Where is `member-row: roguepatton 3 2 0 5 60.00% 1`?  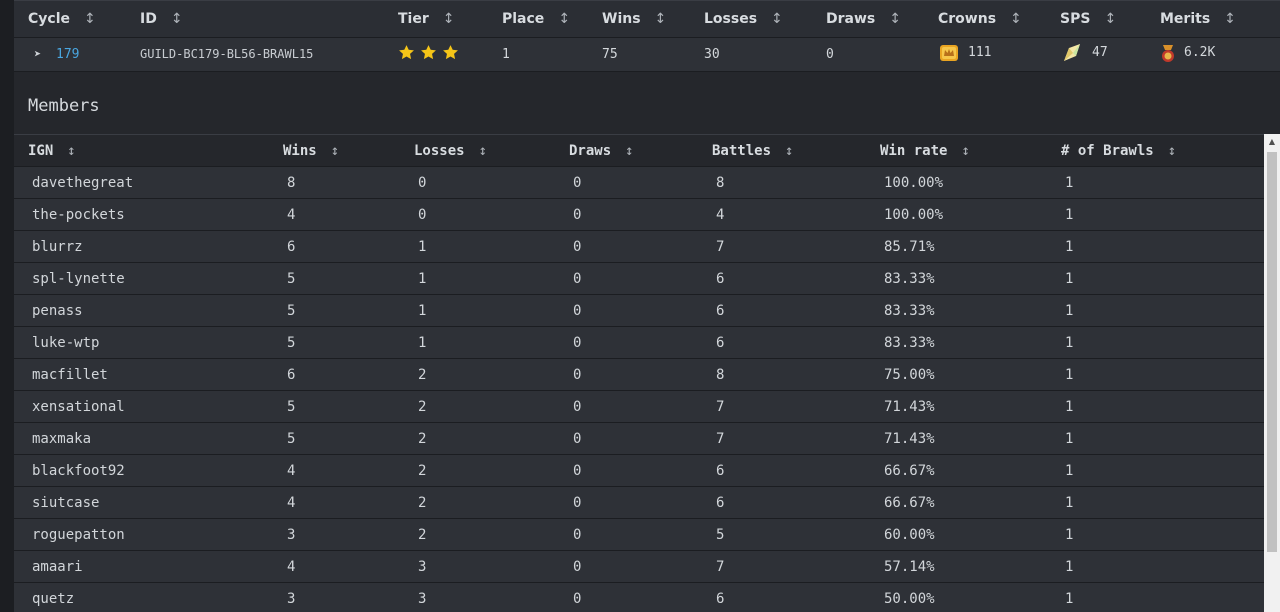 member-row: roguepatton 3 2 0 5 60.00% 1 is located at coordinates (639, 534).